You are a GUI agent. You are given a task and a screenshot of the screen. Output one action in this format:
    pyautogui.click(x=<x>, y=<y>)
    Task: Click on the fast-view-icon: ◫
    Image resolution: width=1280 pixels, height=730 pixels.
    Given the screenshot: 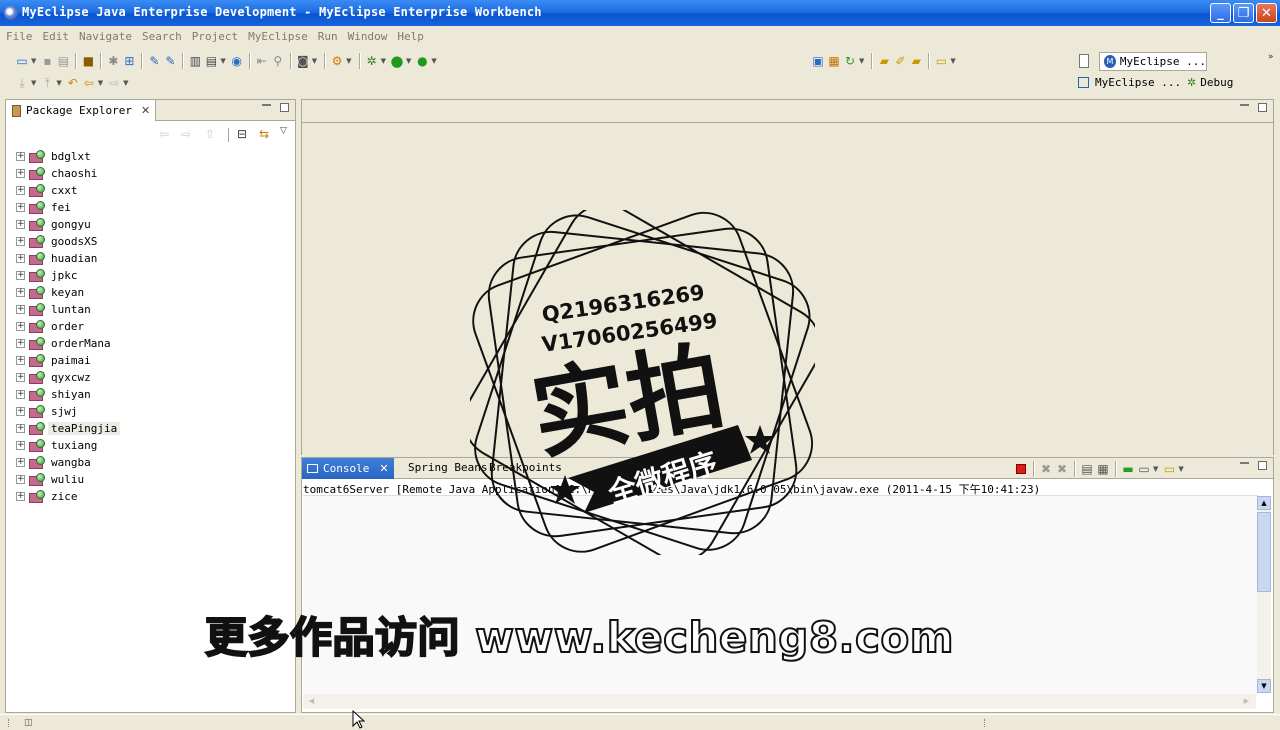 What is the action you would take?
    pyautogui.click(x=28, y=723)
    